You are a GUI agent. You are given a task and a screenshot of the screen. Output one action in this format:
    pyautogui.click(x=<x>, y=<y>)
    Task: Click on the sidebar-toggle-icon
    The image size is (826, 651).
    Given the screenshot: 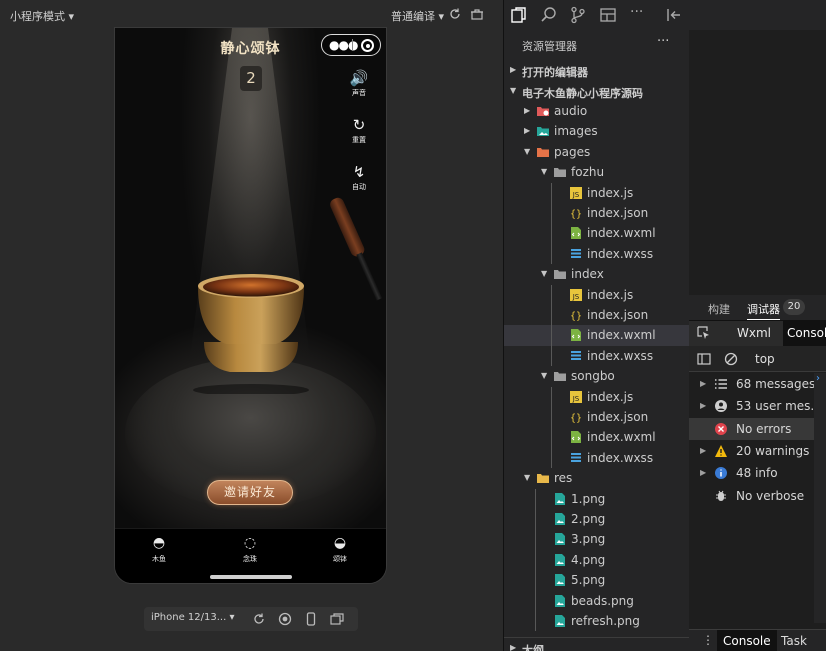 What is the action you would take?
    pyautogui.click(x=704, y=359)
    